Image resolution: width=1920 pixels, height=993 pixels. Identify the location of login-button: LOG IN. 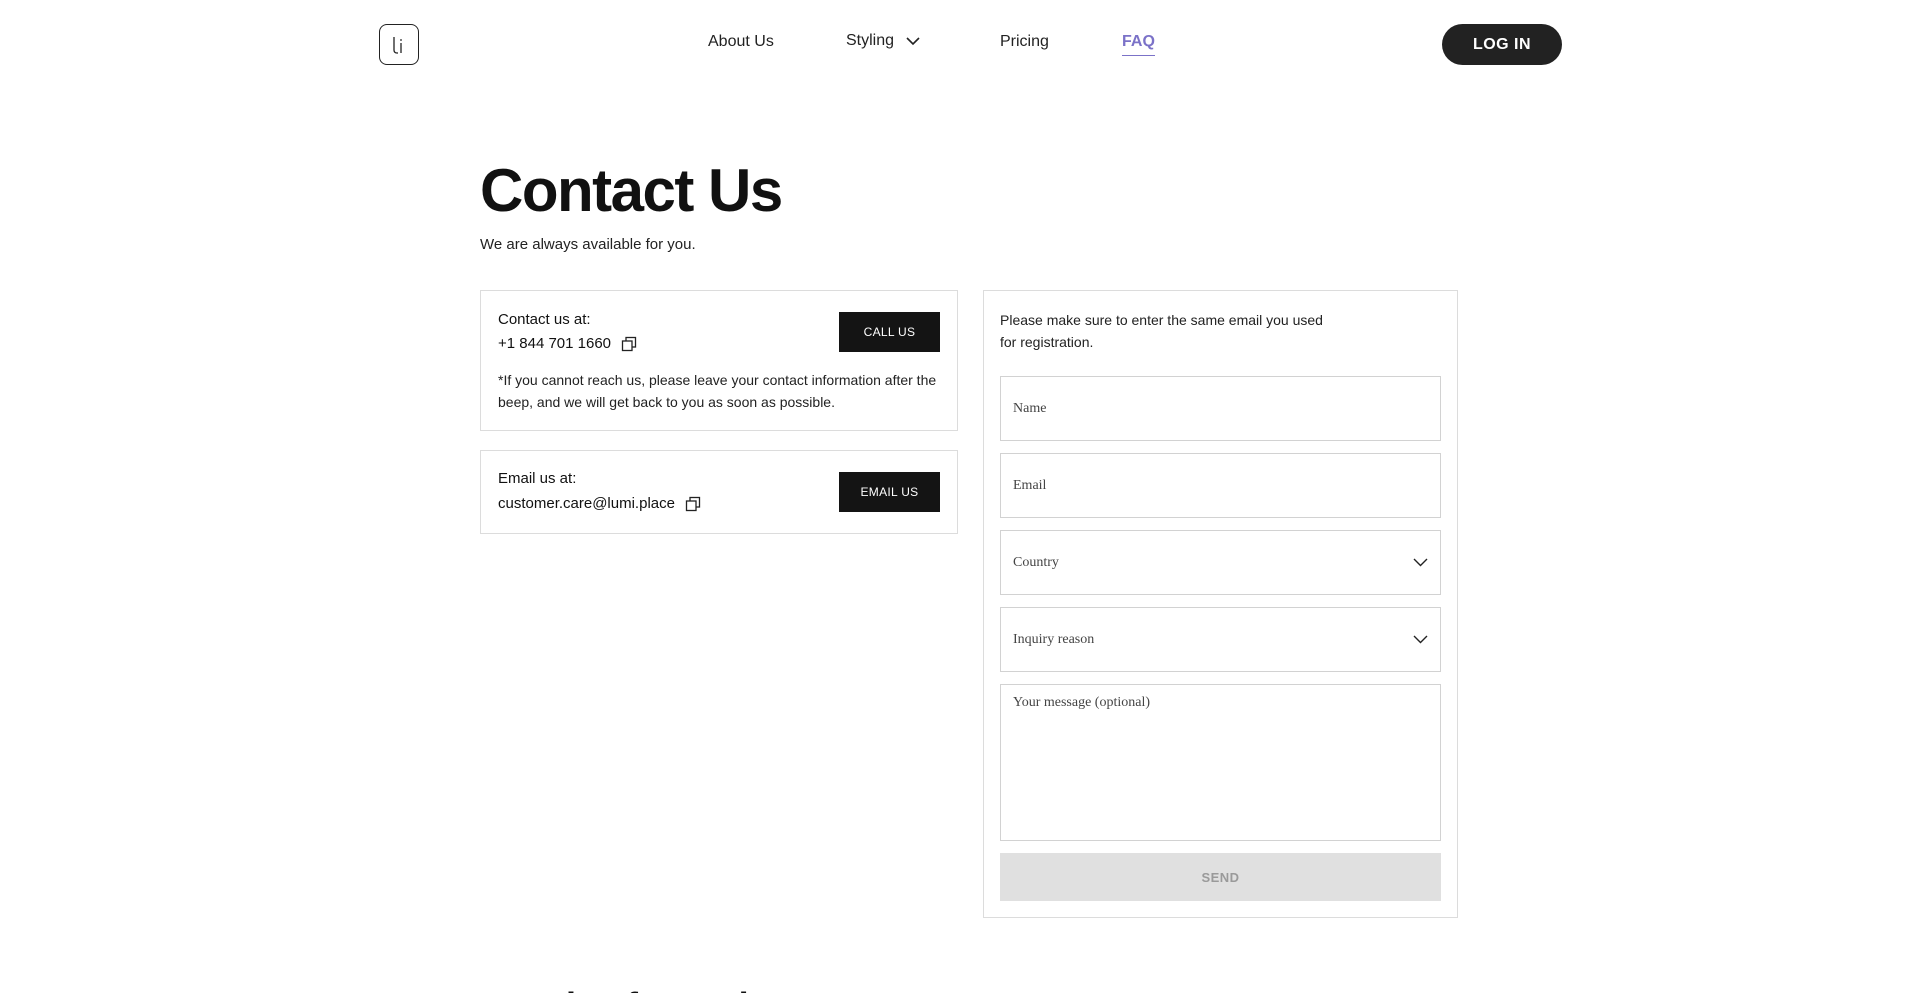
(1502, 44).